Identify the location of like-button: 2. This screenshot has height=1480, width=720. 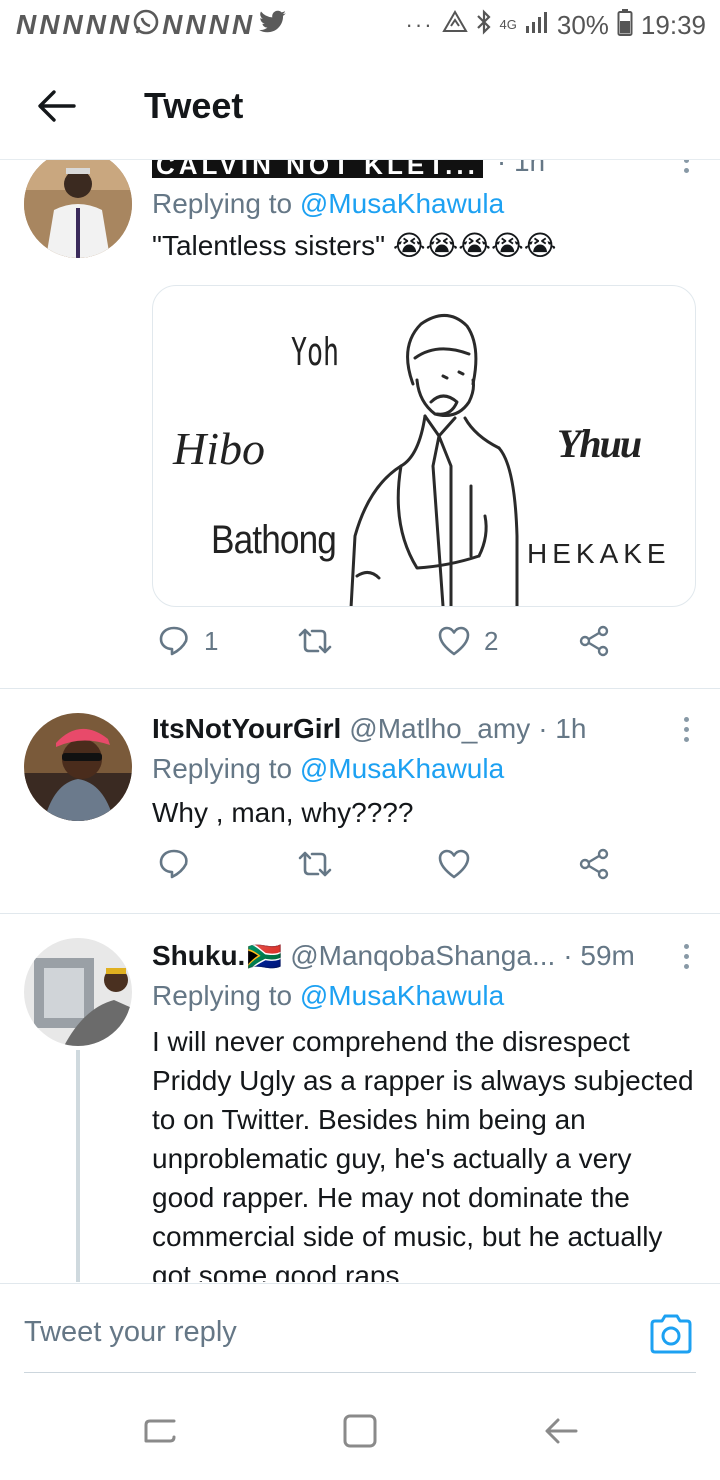
(468, 641).